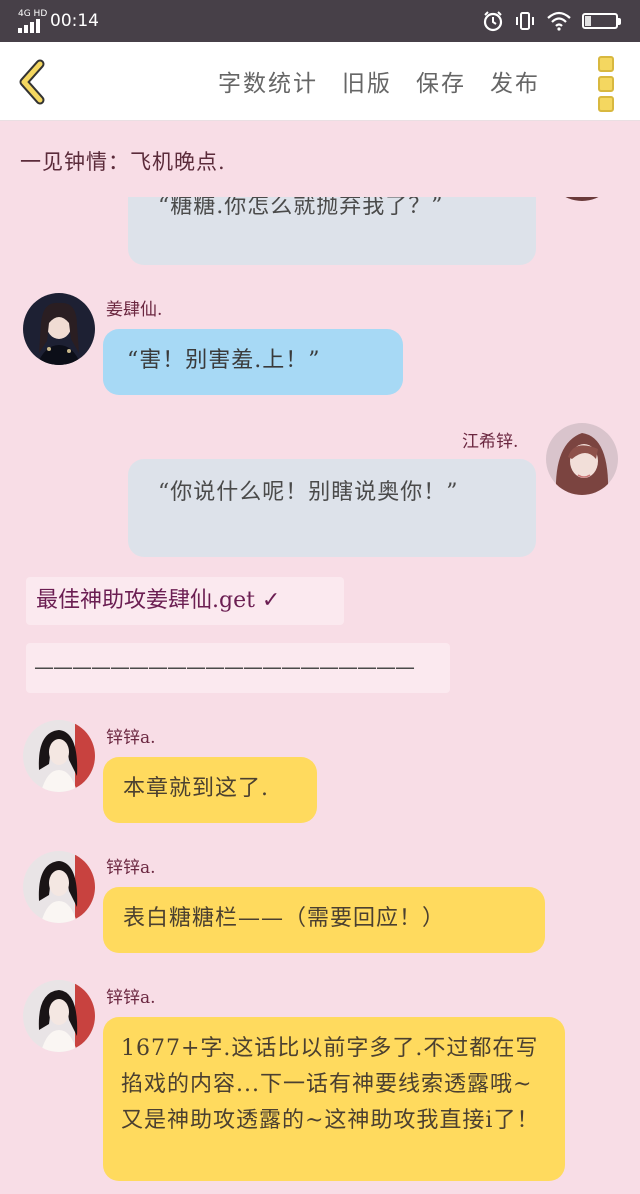 The height and width of the screenshot is (1194, 640). I want to click on more-vertical-icon, so click(606, 84).